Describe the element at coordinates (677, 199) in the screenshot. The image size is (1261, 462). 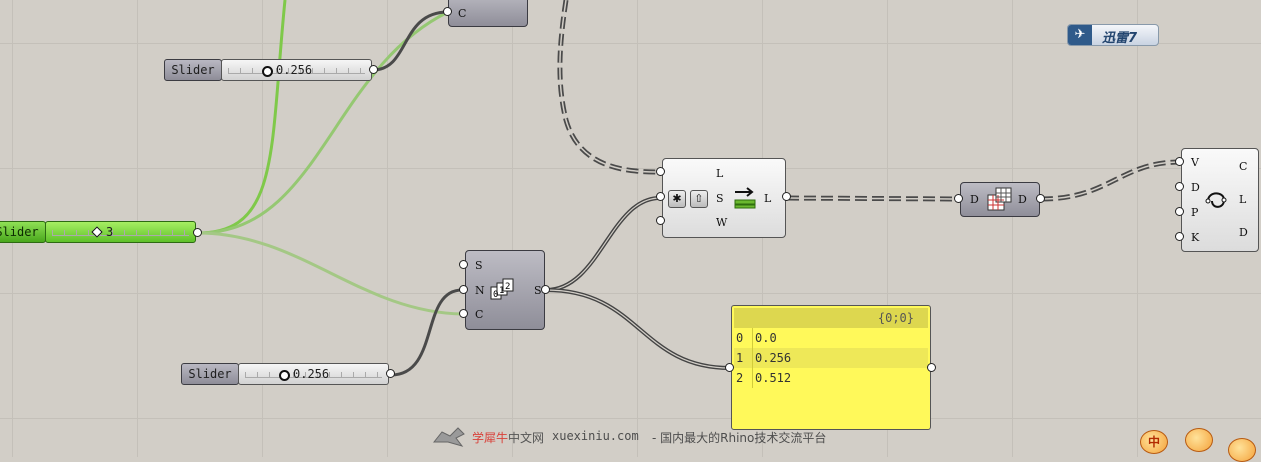
I see `asterisk-icon: ✱` at that location.